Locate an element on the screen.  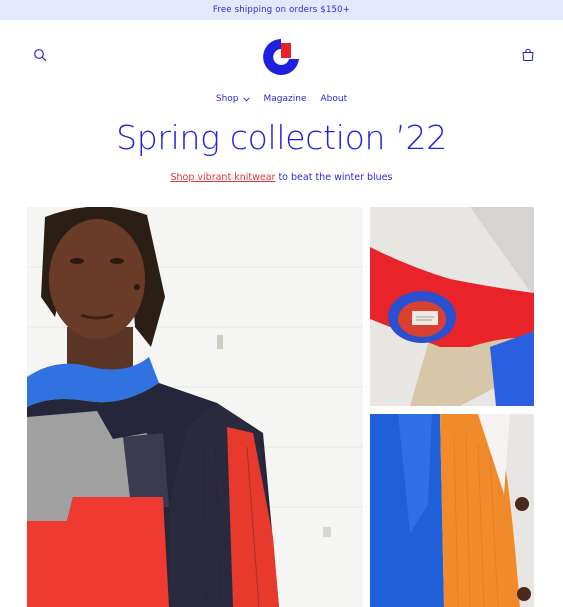
cart-icon is located at coordinates (528, 55).